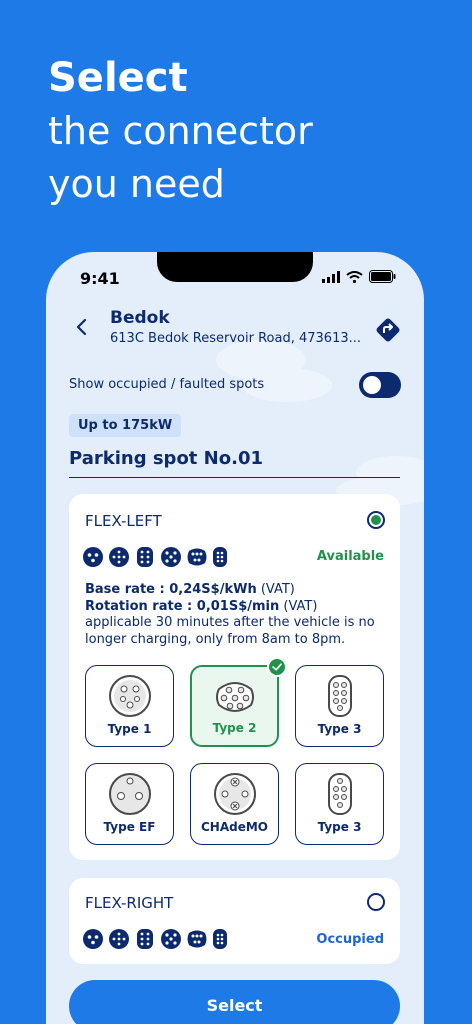  What do you see at coordinates (129, 729) in the screenshot?
I see `connector-label: Type 1` at bounding box center [129, 729].